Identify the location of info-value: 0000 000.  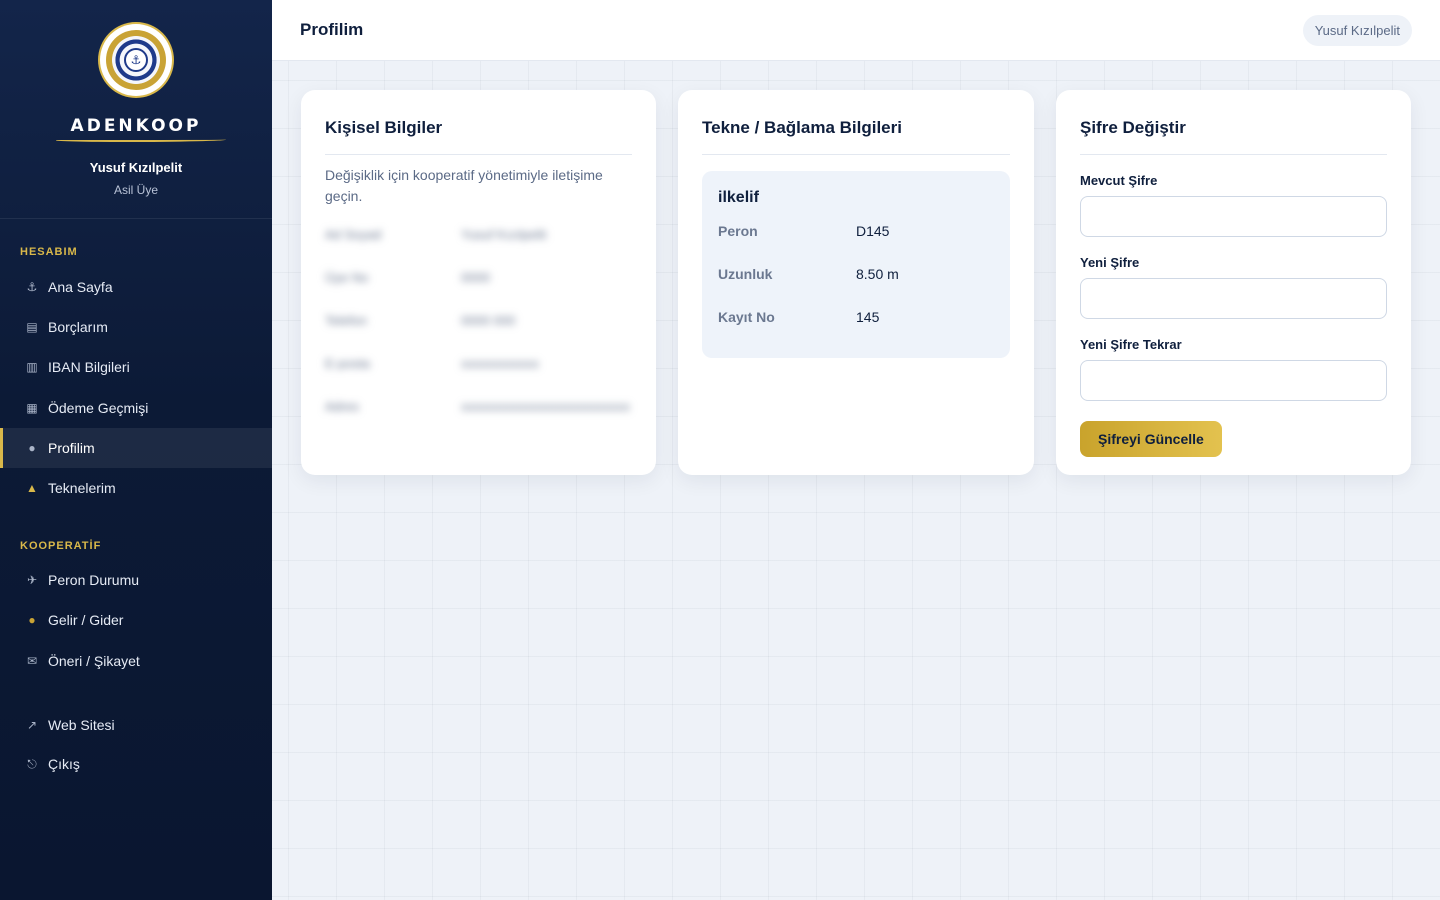
(488, 320).